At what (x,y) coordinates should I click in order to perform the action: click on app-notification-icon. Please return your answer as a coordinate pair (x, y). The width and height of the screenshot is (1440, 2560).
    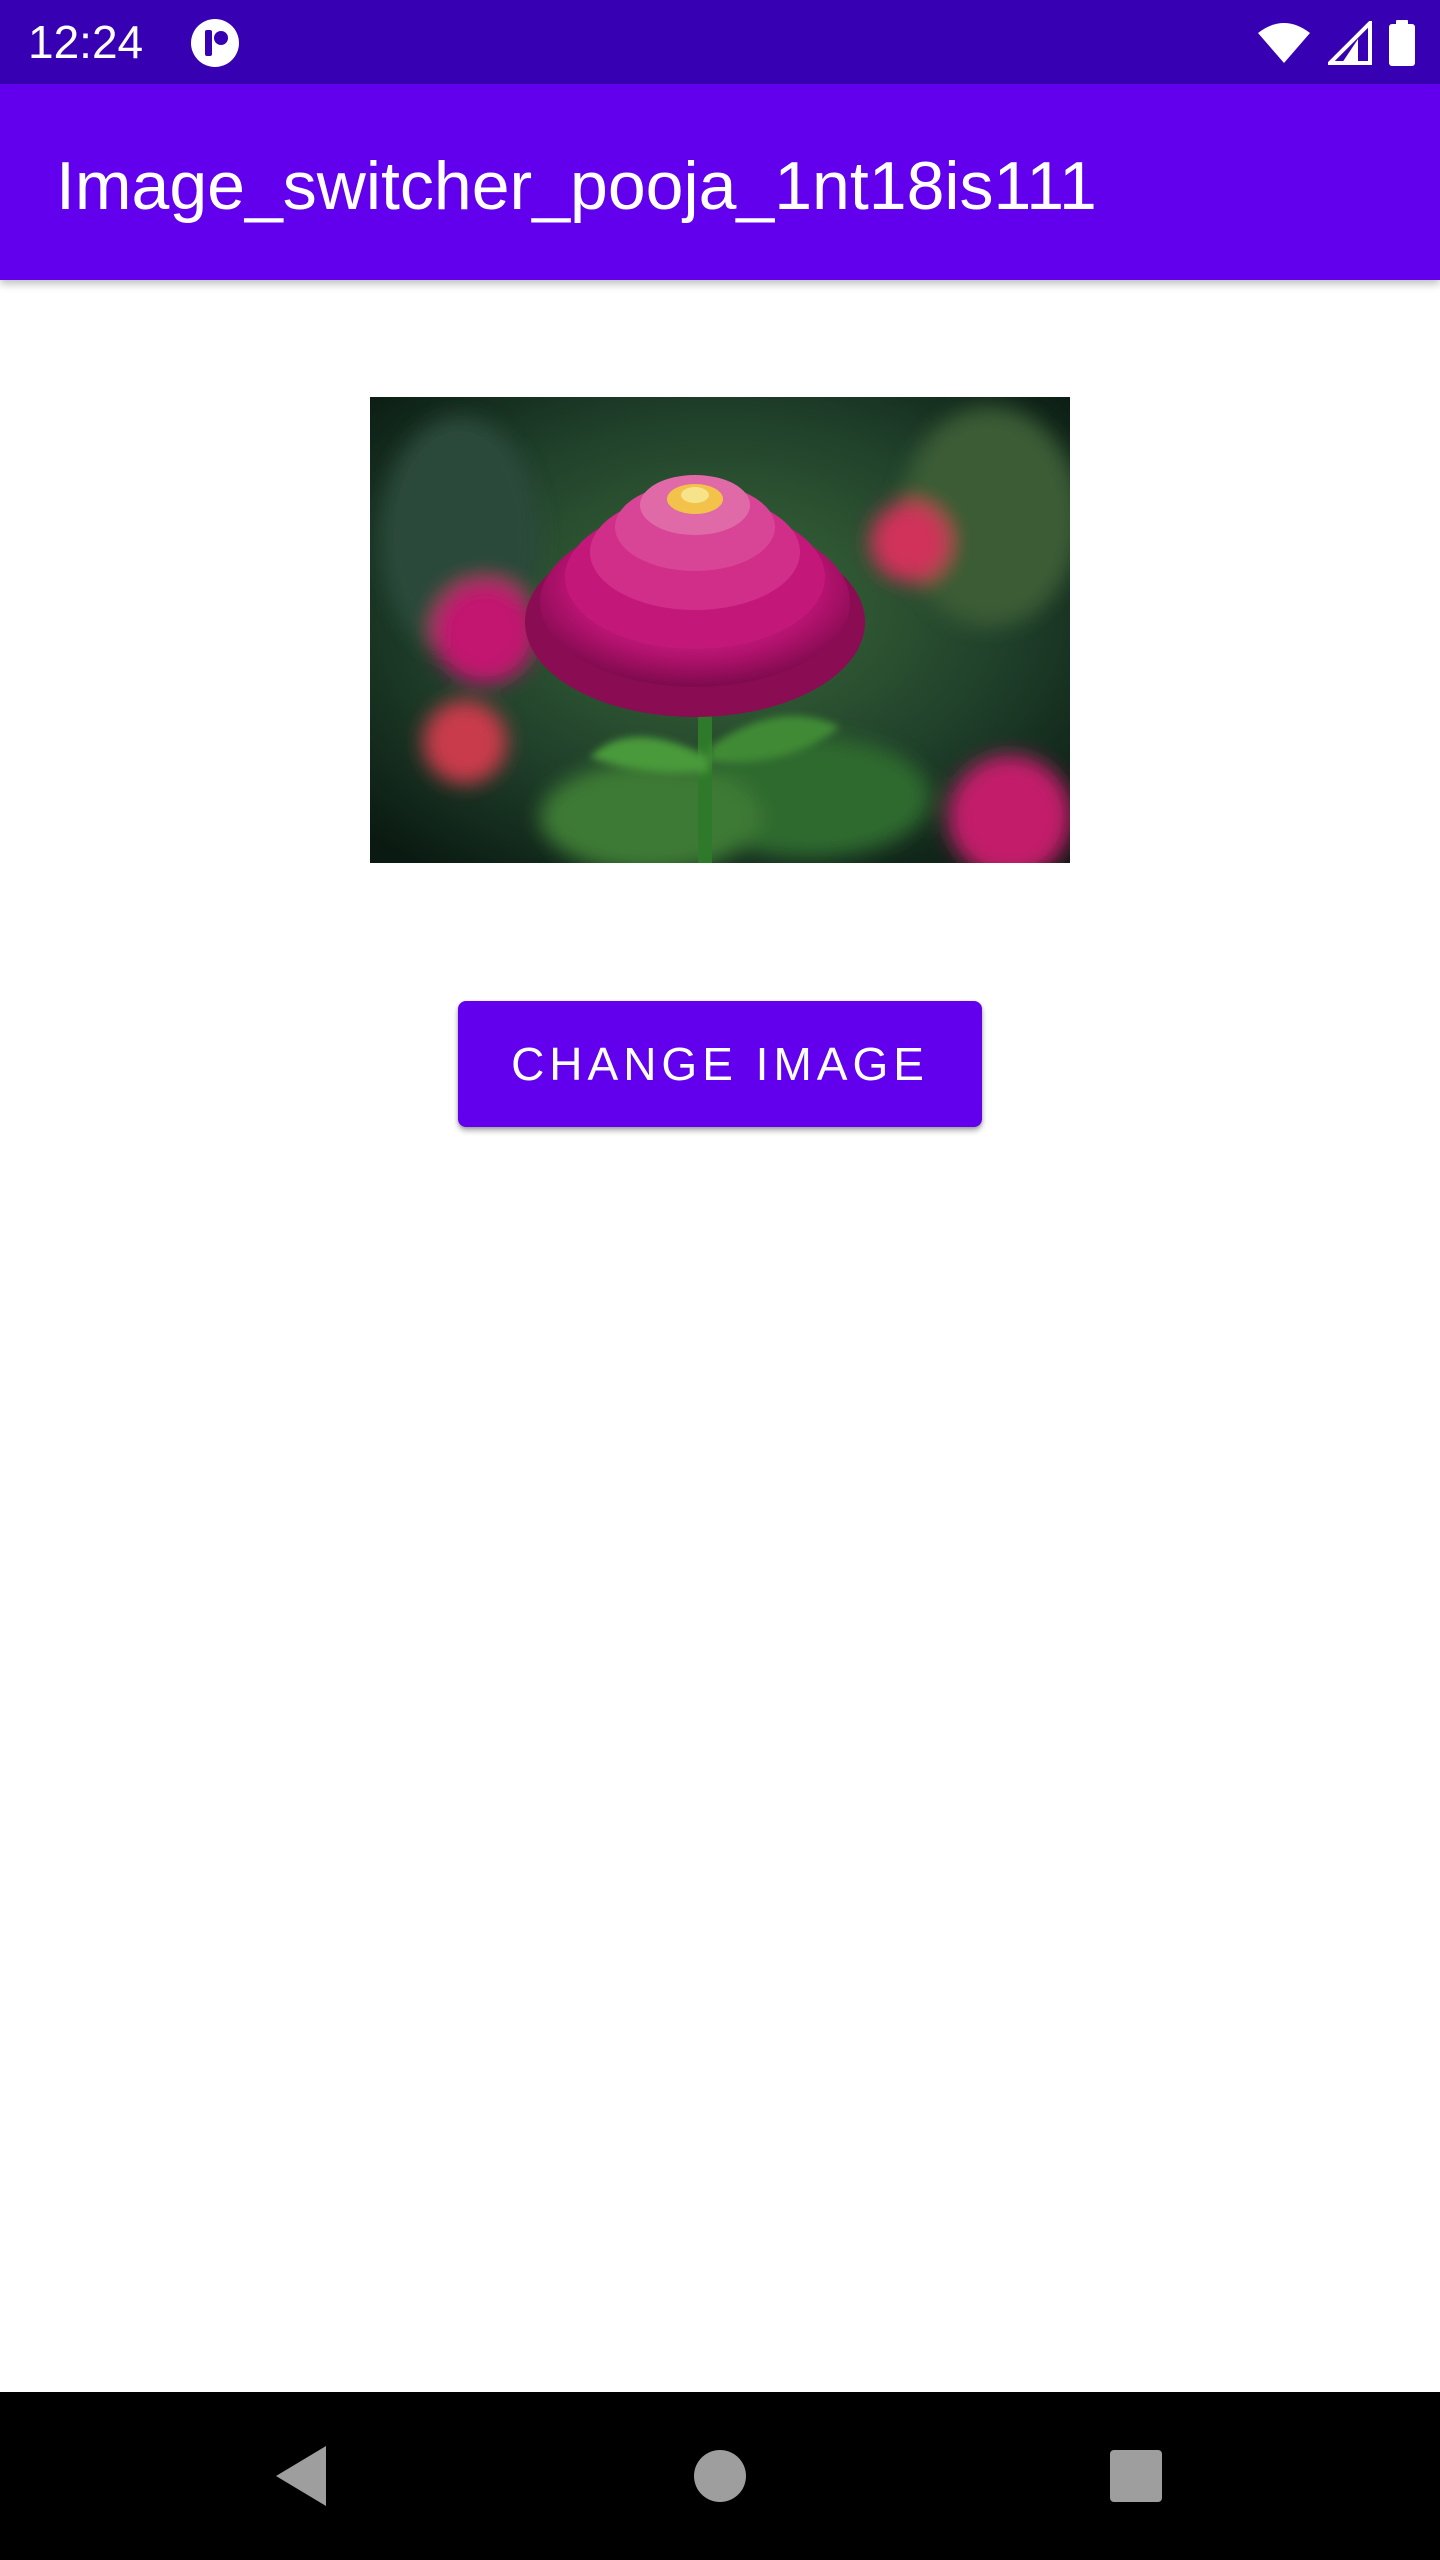
    Looking at the image, I should click on (215, 43).